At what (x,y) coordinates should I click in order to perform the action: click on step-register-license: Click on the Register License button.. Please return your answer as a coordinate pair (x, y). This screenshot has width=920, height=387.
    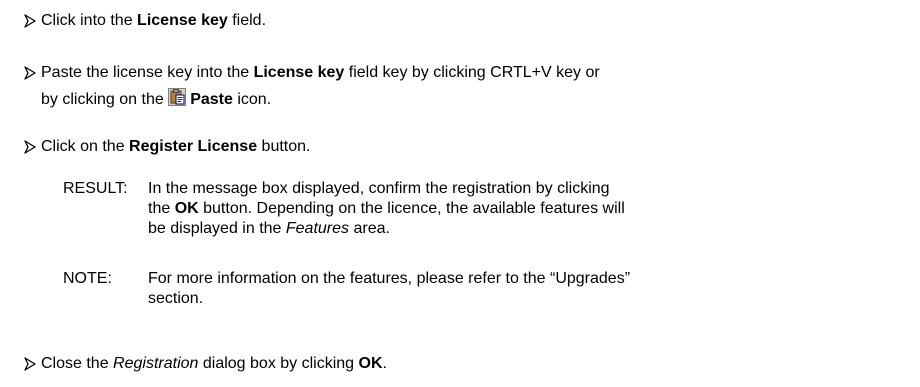
    Looking at the image, I should click on (175, 147).